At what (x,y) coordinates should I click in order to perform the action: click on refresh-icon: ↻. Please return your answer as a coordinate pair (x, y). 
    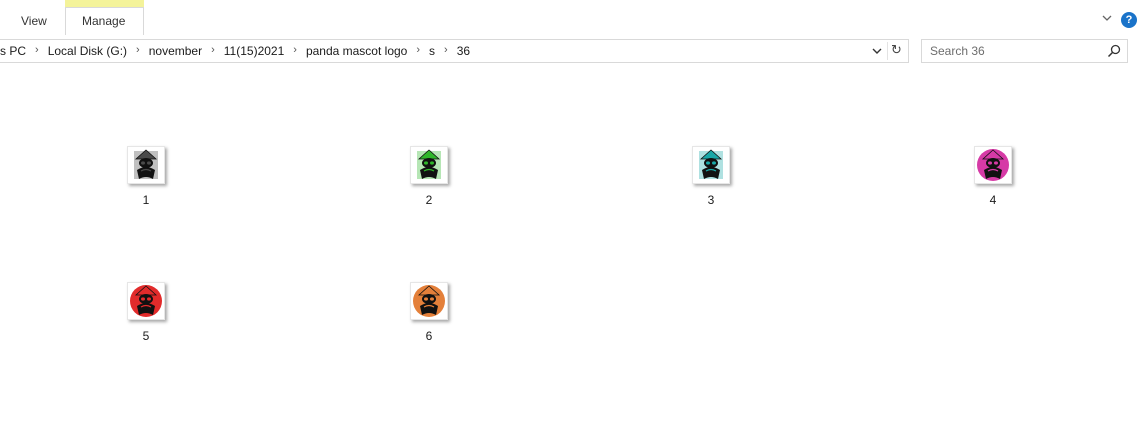
    Looking at the image, I should click on (896, 50).